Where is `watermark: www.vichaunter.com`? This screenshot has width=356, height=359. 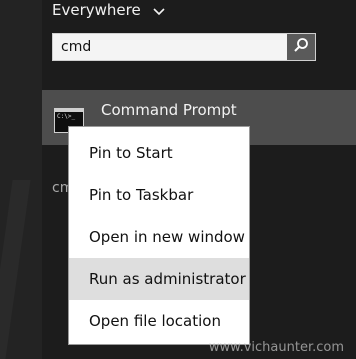 watermark: www.vichaunter.com is located at coordinates (276, 347).